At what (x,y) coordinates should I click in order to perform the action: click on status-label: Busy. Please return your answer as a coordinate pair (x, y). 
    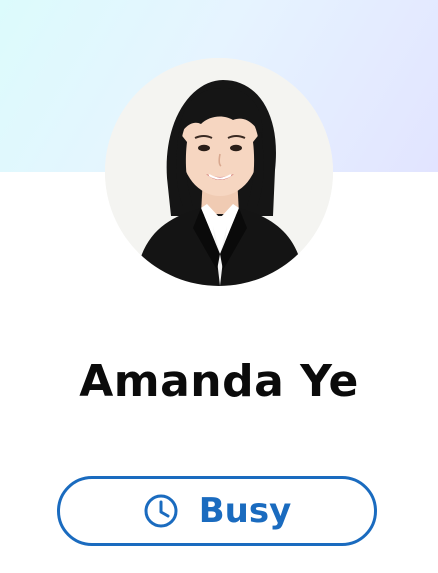
    Looking at the image, I should click on (245, 511).